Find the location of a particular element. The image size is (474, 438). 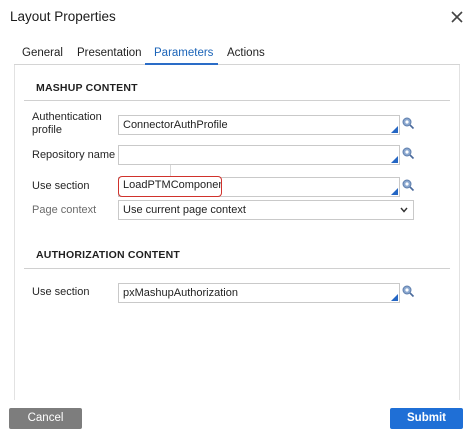

close-icon is located at coordinates (457, 17).